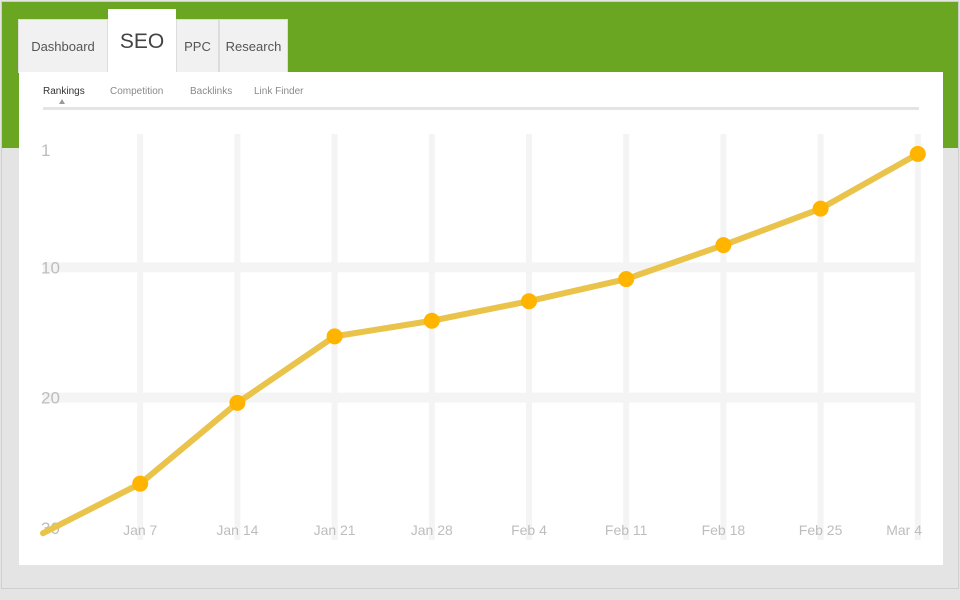 The height and width of the screenshot is (600, 960). I want to click on x-tick-label: Feb 18, so click(724, 530).